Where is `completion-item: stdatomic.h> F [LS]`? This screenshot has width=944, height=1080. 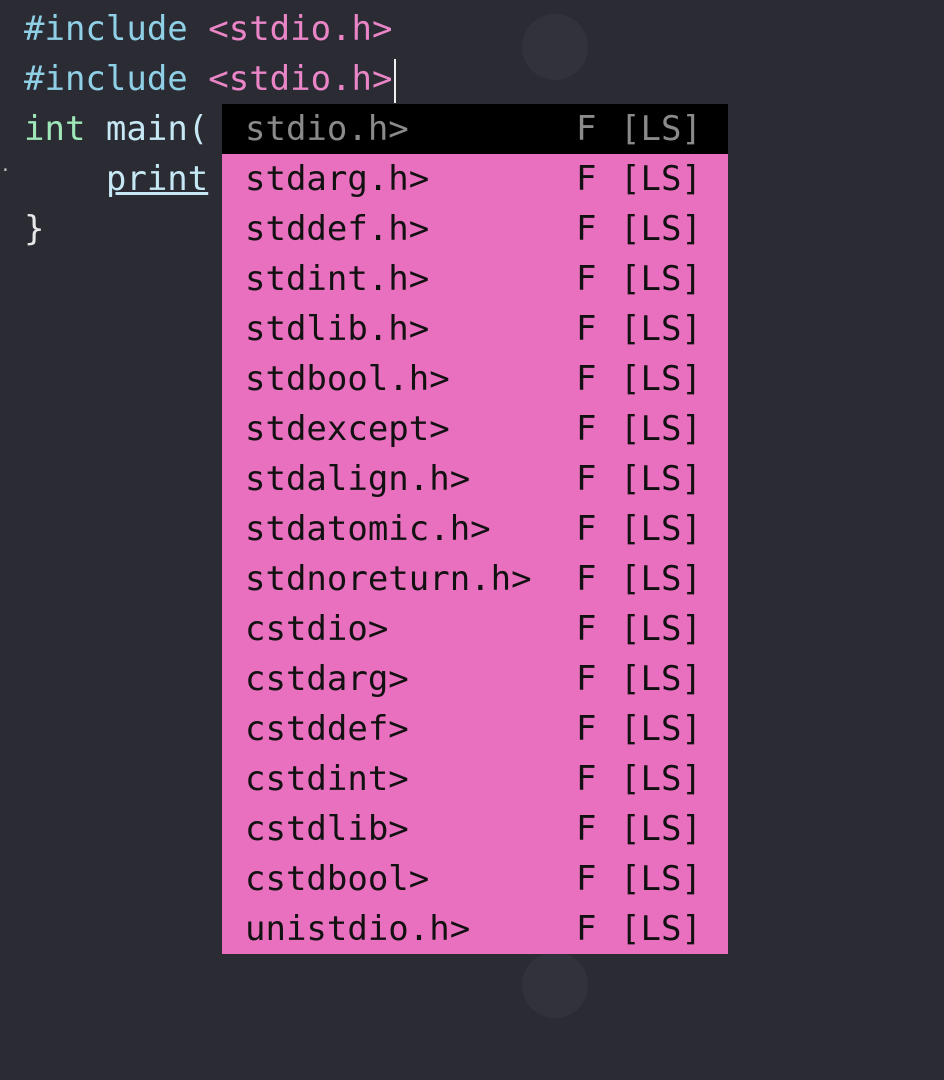
completion-item: stdatomic.h> F [LS] is located at coordinates (475, 529).